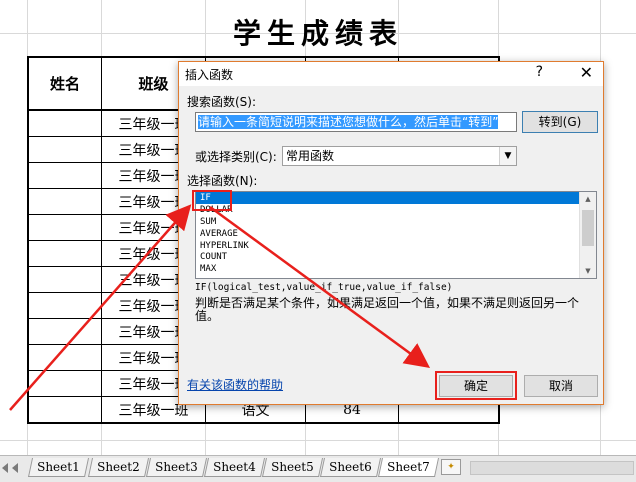 This screenshot has height=482, width=636. Describe the element at coordinates (320, 286) in the screenshot. I see `arrow-to-ok` at that location.